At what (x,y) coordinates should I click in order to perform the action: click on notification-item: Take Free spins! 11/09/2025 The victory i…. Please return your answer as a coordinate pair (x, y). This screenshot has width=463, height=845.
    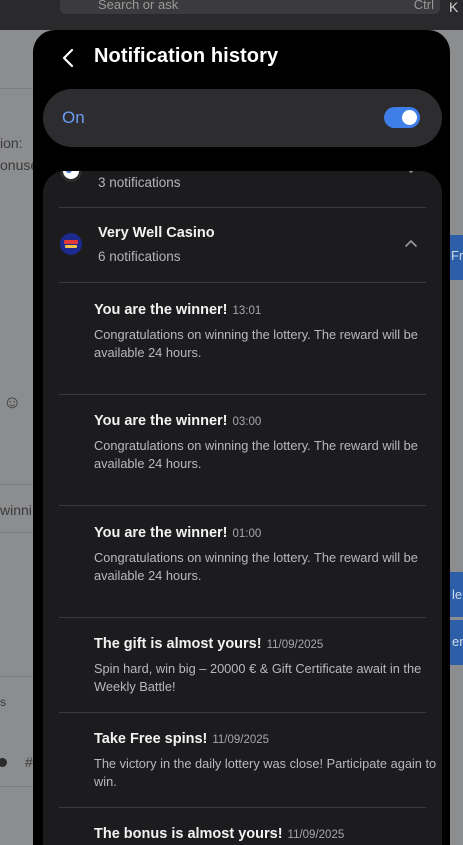
    Looking at the image, I should click on (247, 770).